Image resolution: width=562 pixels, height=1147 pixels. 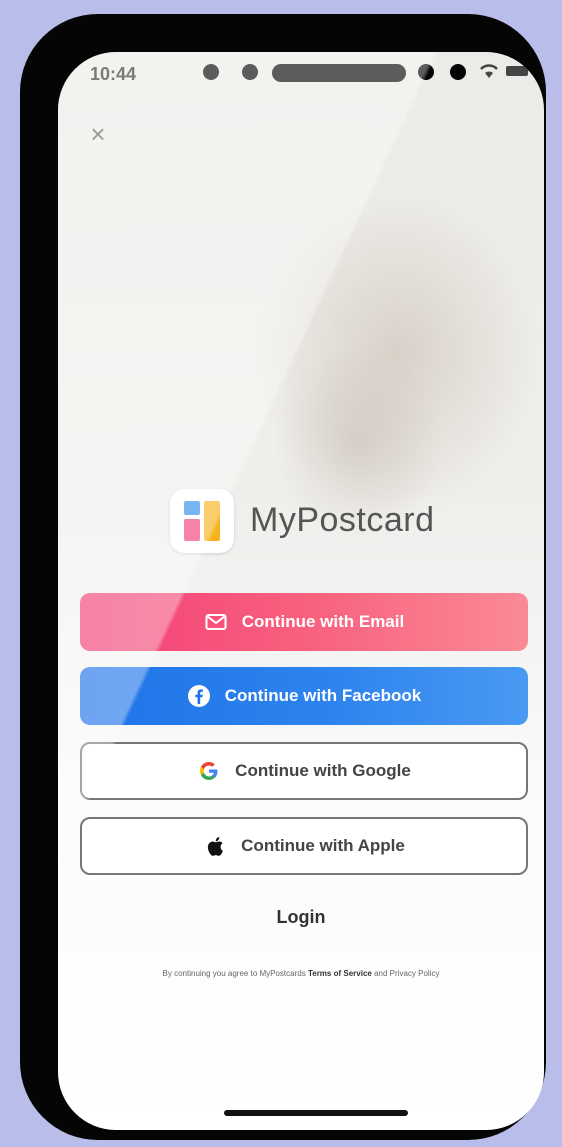 I want to click on email-button-label: Continue with Email, so click(x=323, y=621).